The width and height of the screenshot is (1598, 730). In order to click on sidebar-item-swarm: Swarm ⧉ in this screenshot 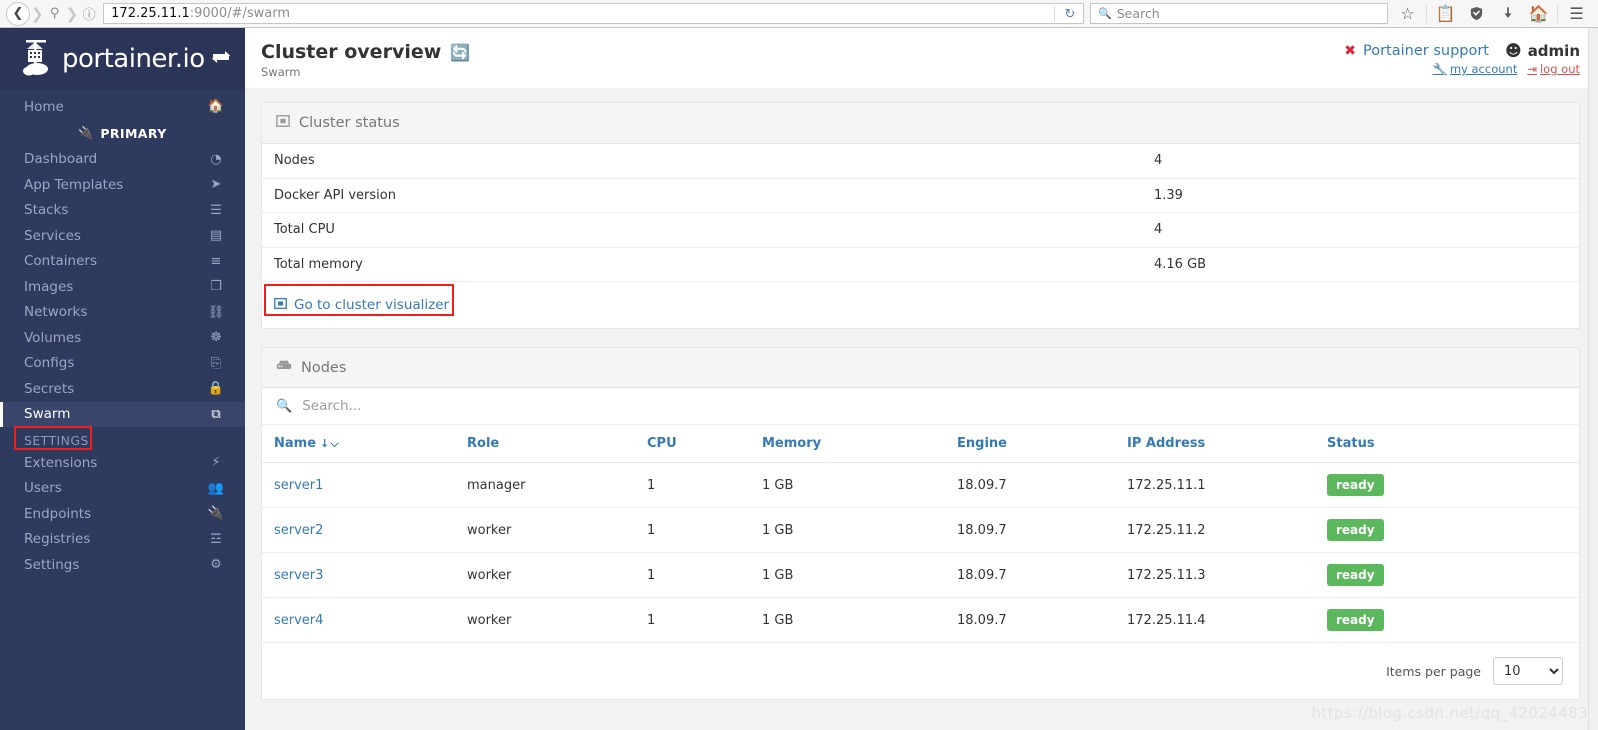, I will do `click(122, 414)`.